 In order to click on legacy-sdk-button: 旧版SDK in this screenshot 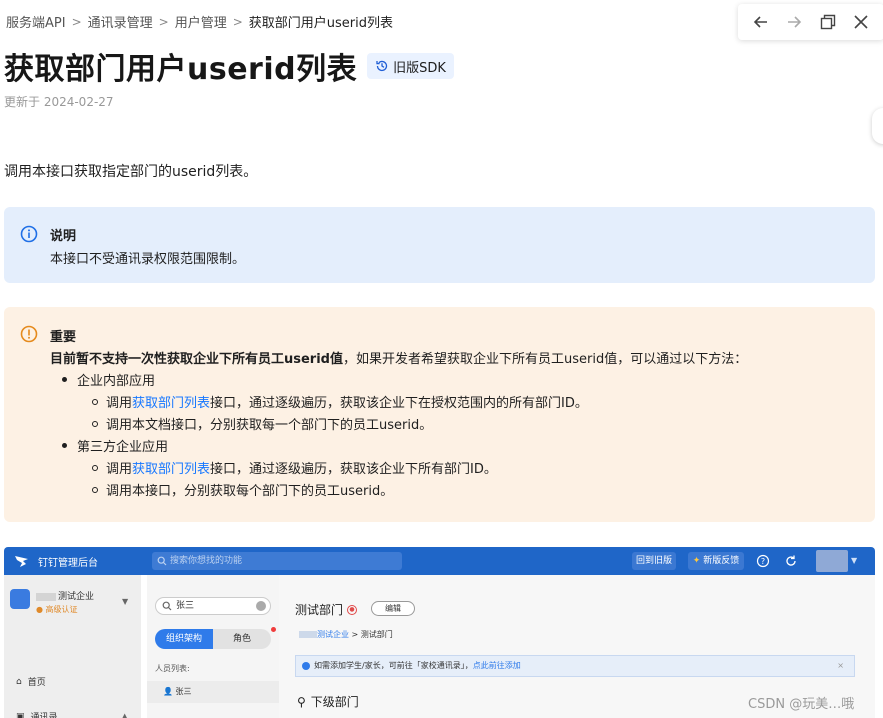, I will do `click(410, 66)`.